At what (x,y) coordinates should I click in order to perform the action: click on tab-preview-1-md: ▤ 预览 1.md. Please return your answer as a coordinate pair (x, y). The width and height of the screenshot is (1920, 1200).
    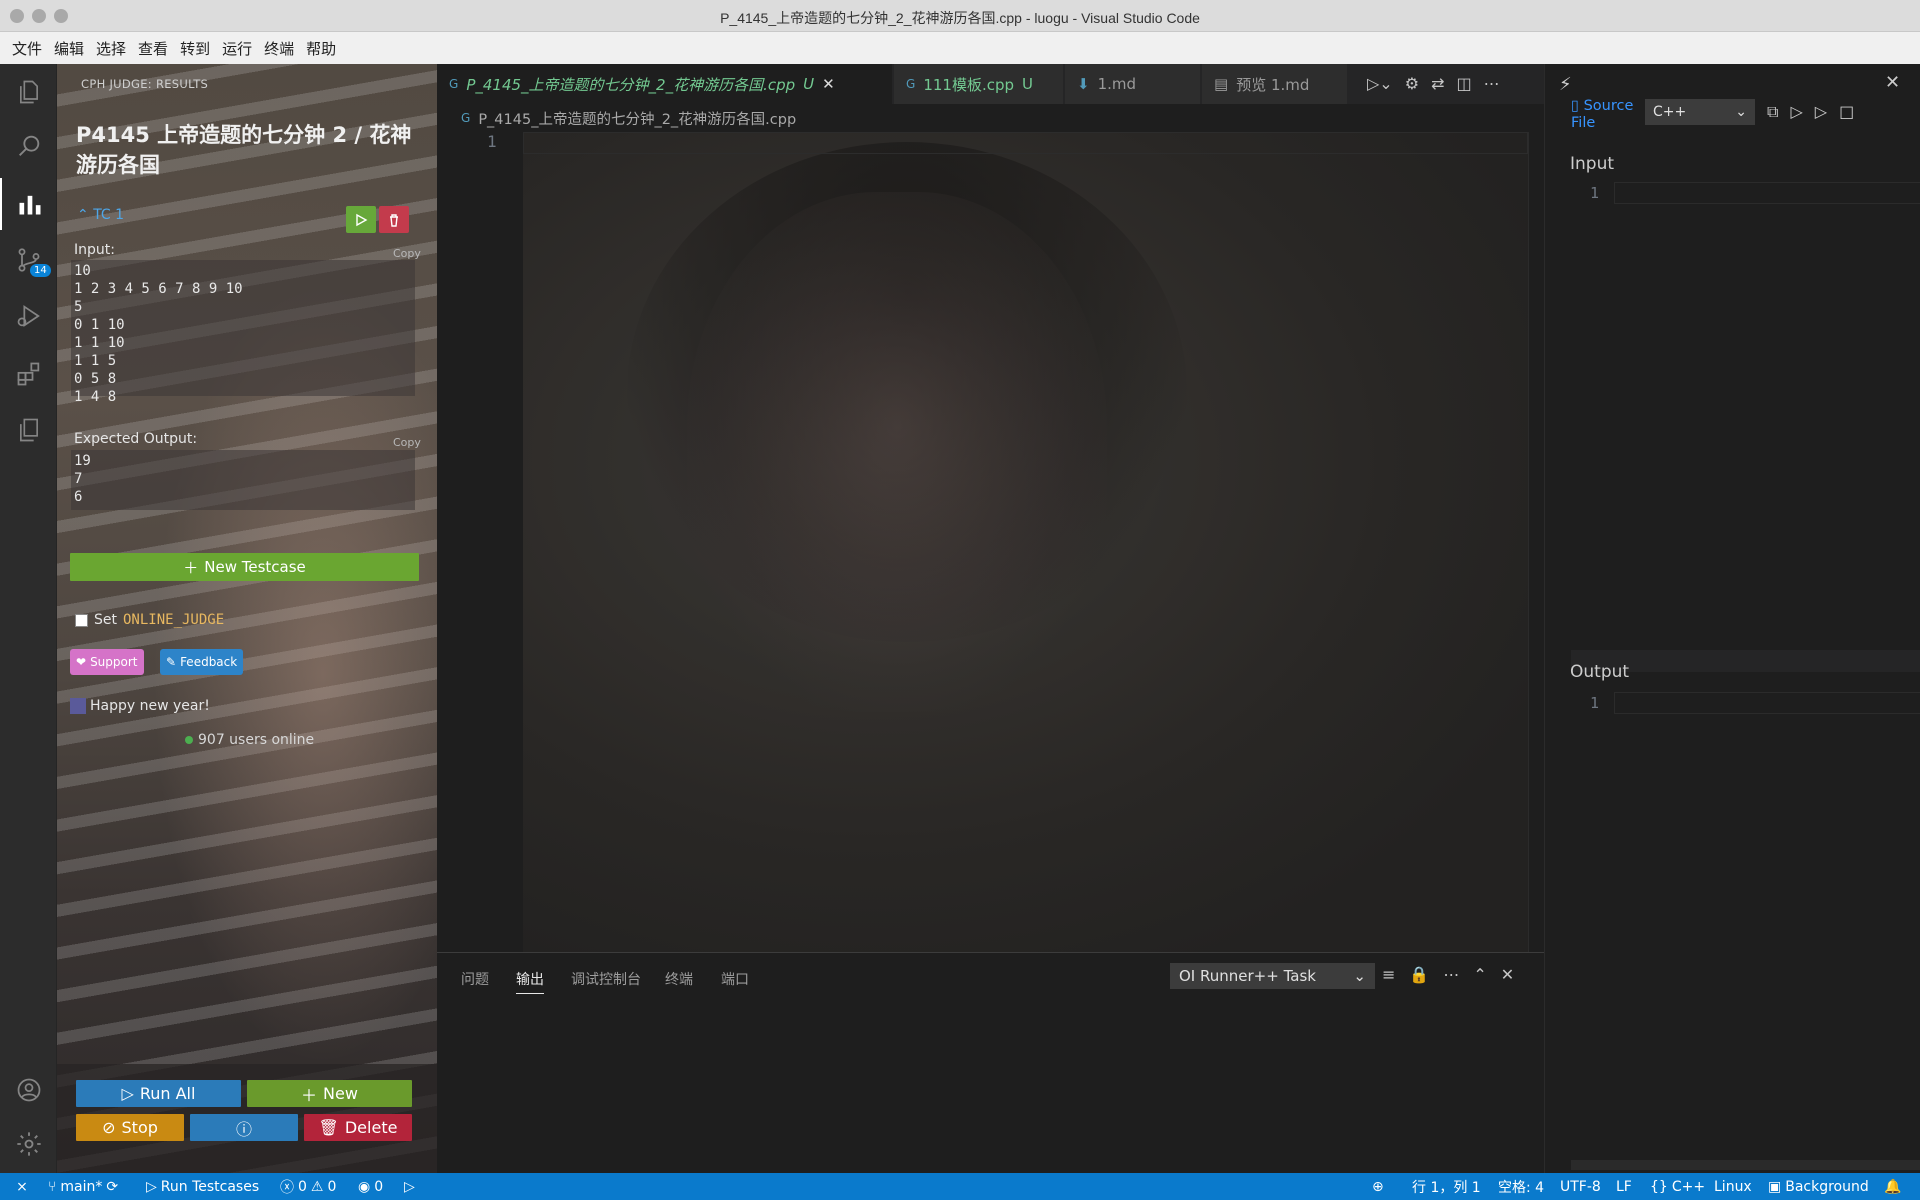
    Looking at the image, I should click on (1275, 84).